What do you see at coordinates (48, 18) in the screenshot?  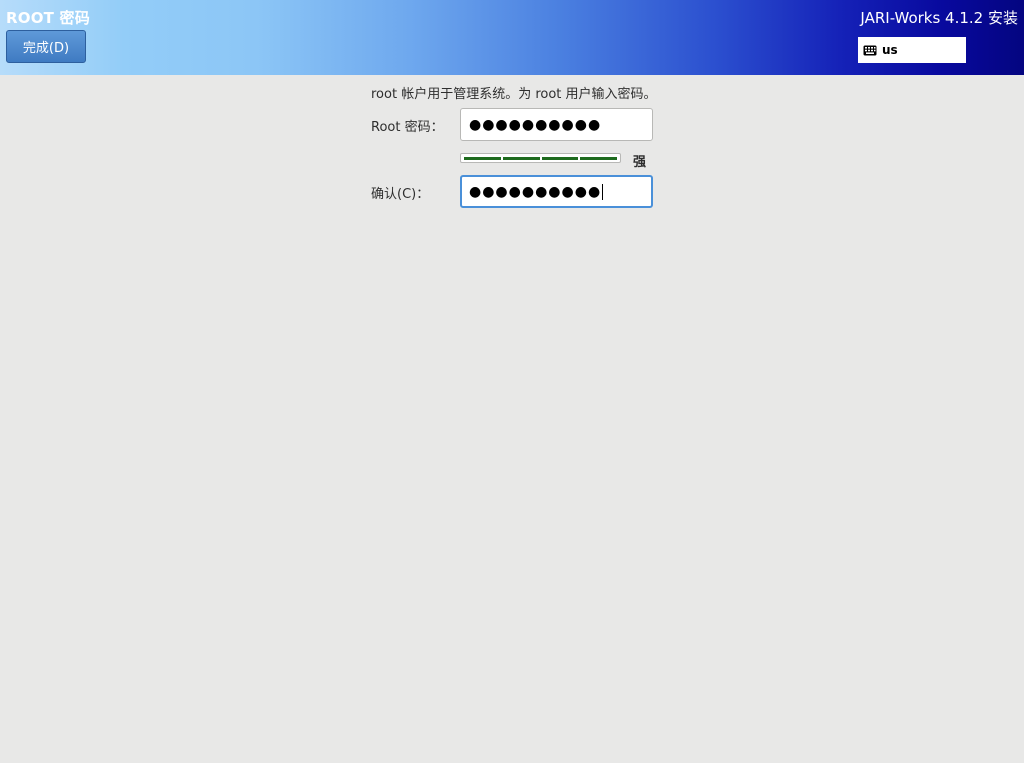 I see `page-title: ROOT 密码` at bounding box center [48, 18].